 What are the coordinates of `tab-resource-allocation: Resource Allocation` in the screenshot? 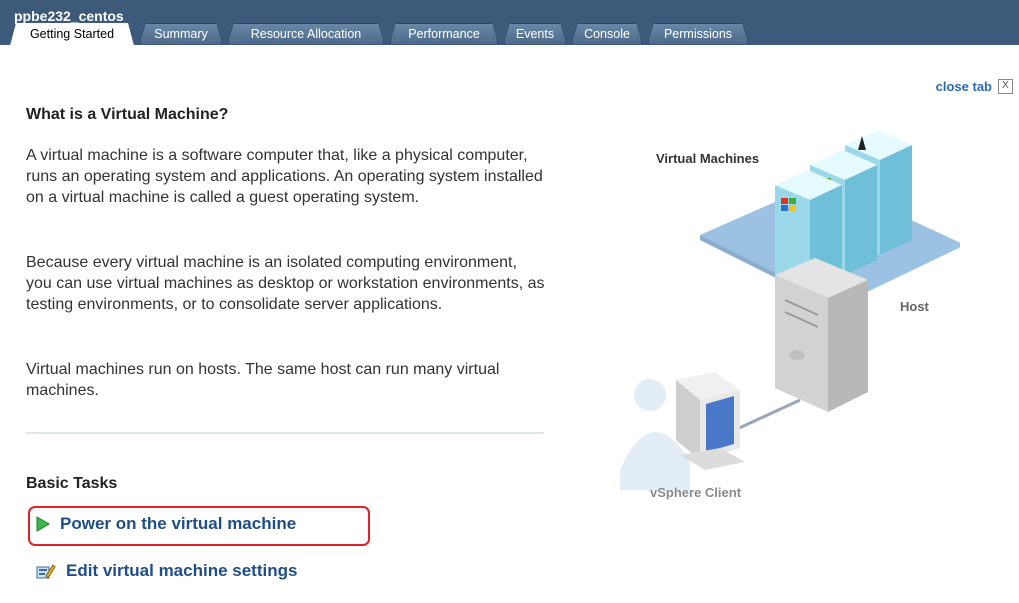 It's located at (306, 33).